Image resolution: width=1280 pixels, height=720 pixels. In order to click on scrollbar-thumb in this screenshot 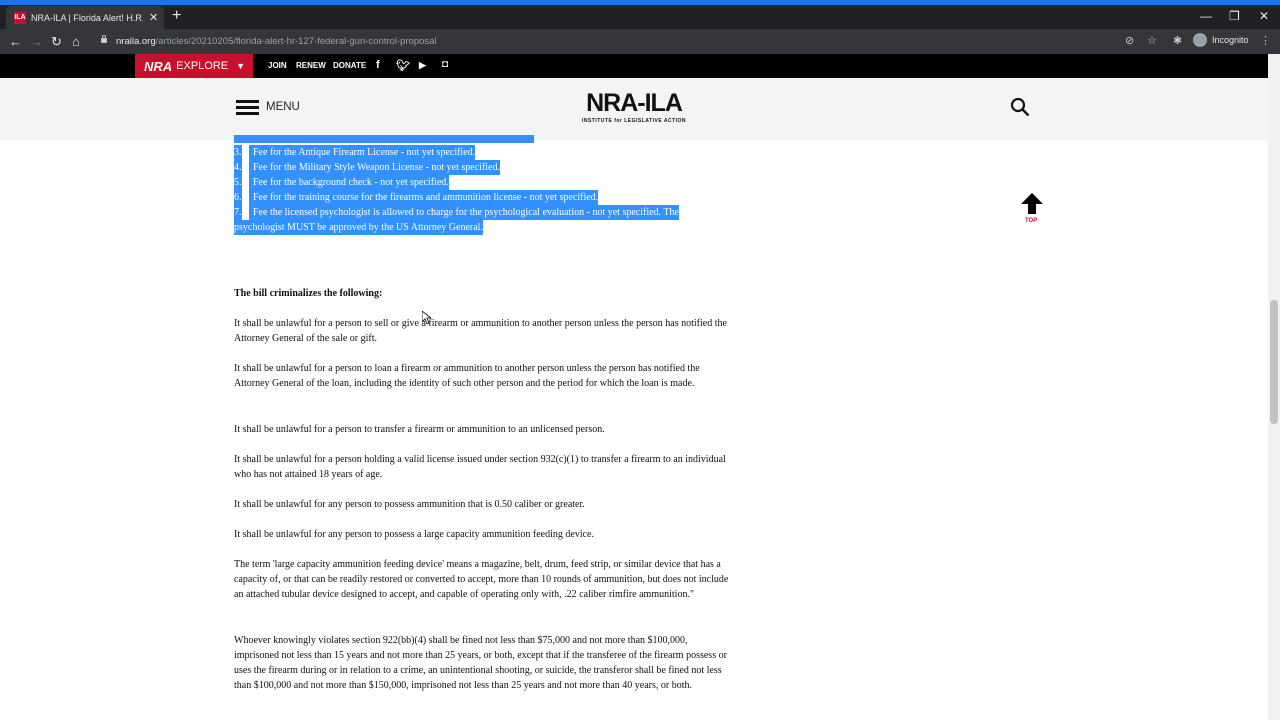, I will do `click(1274, 362)`.